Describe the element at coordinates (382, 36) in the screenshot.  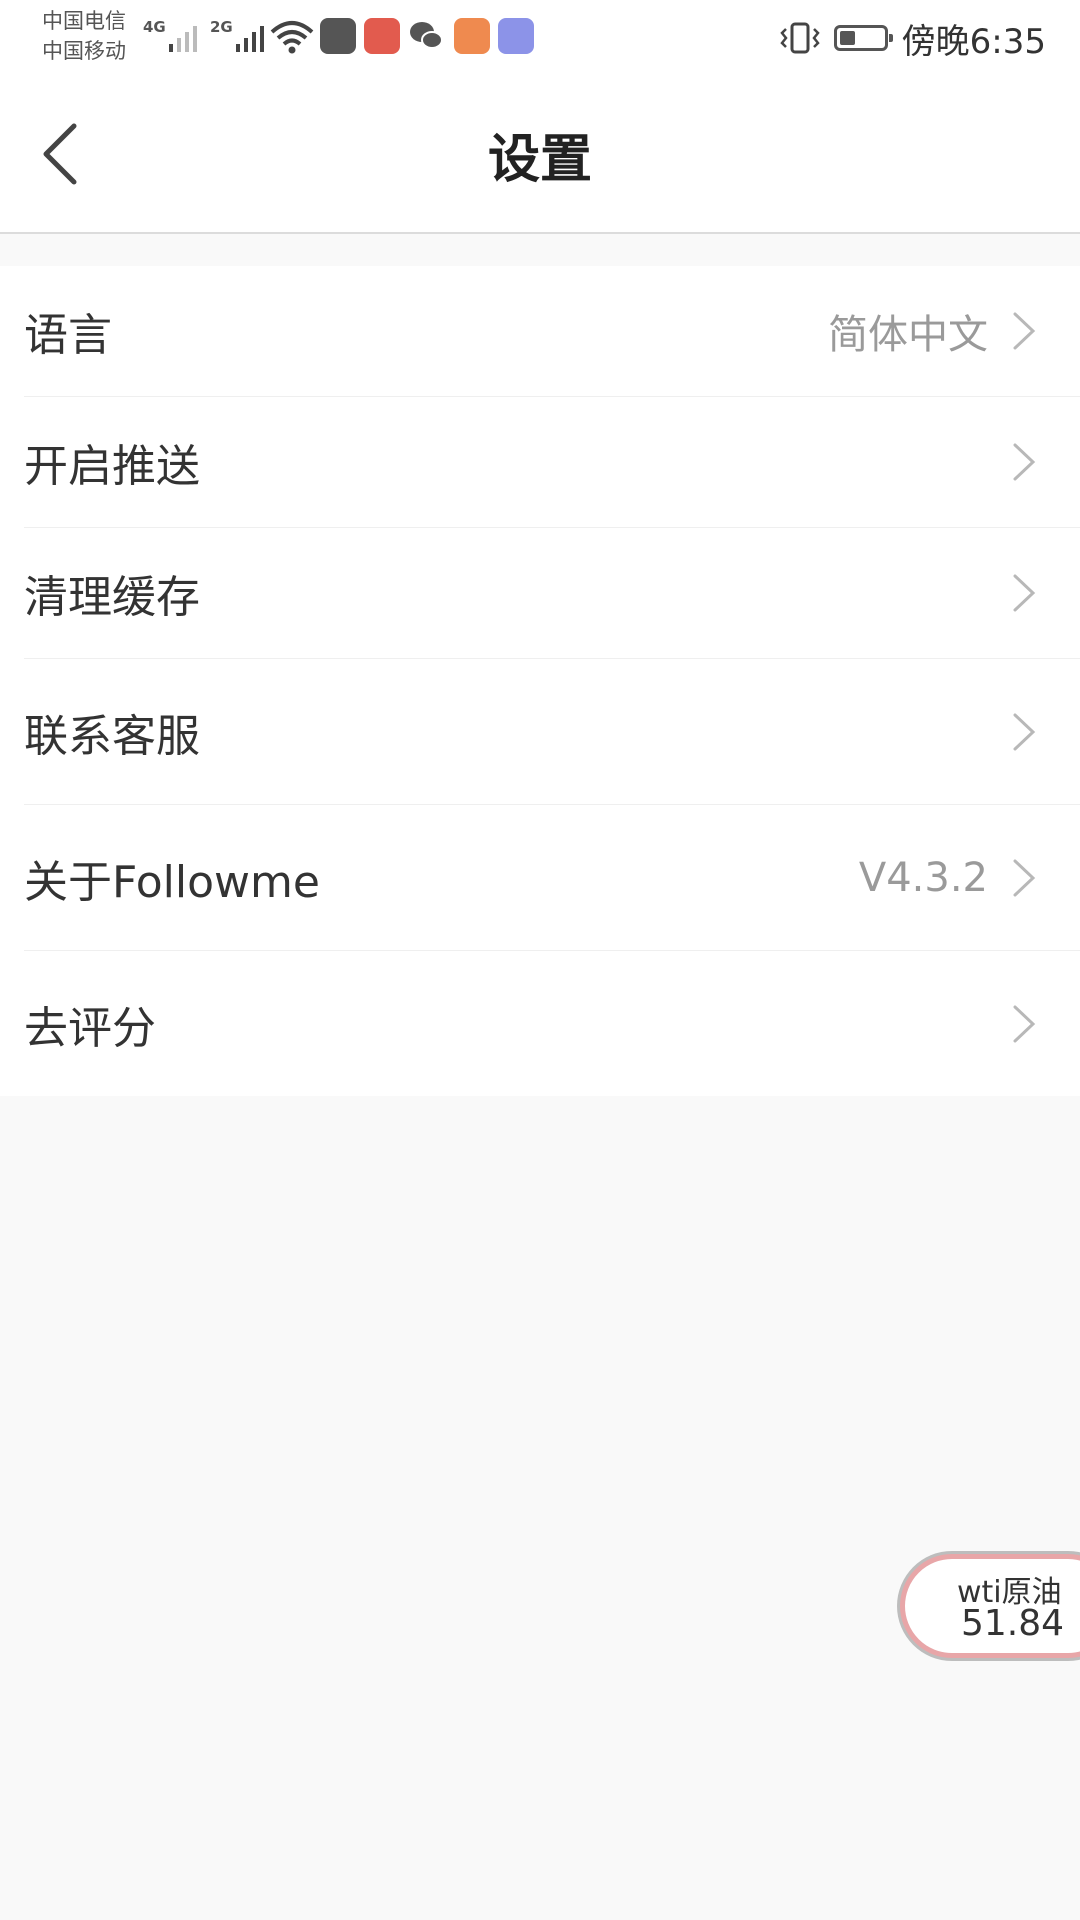
I see `red-app-icon` at that location.